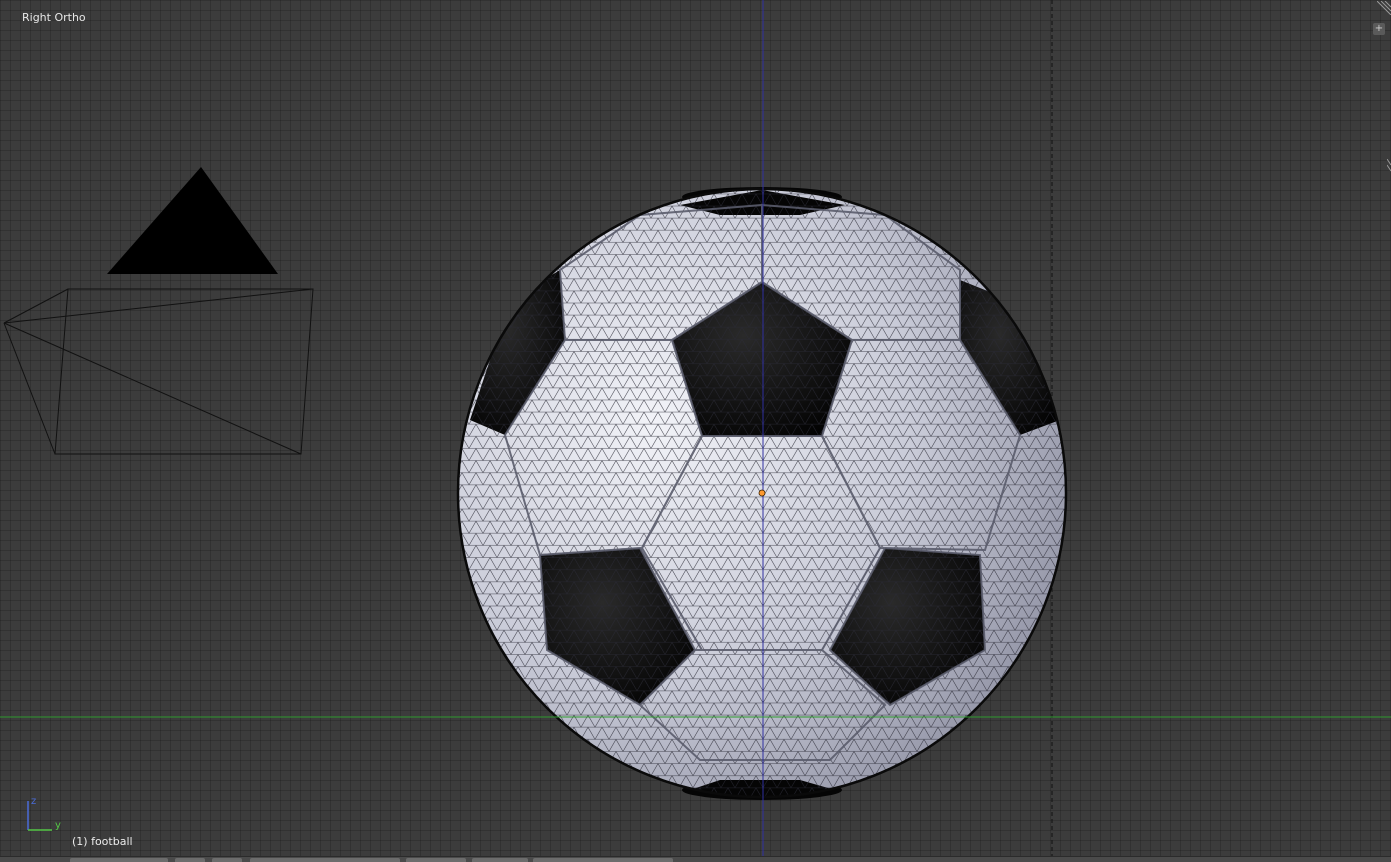  Describe the element at coordinates (33, 801) in the screenshot. I see `z-axis-label: z` at that location.